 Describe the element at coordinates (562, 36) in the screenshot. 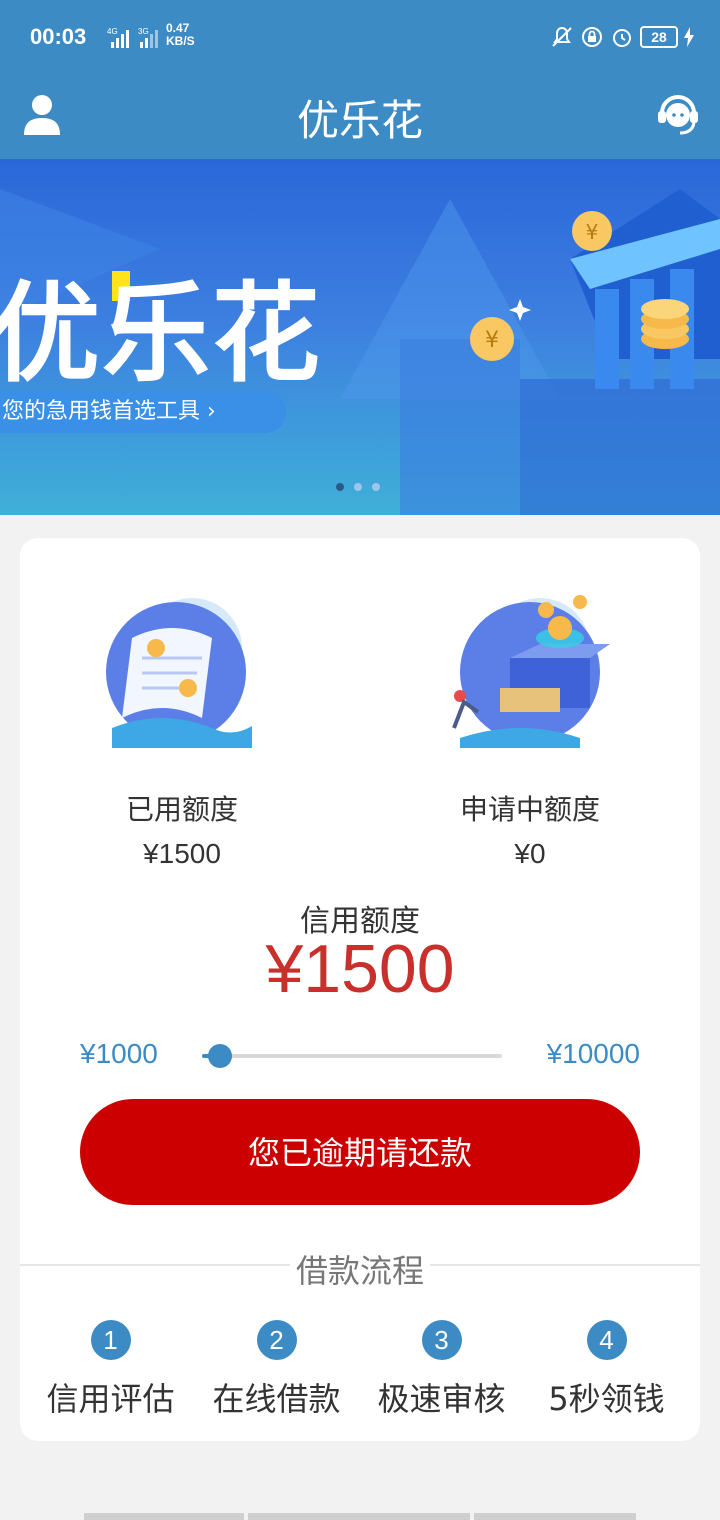

I see `mute-bell-icon` at that location.